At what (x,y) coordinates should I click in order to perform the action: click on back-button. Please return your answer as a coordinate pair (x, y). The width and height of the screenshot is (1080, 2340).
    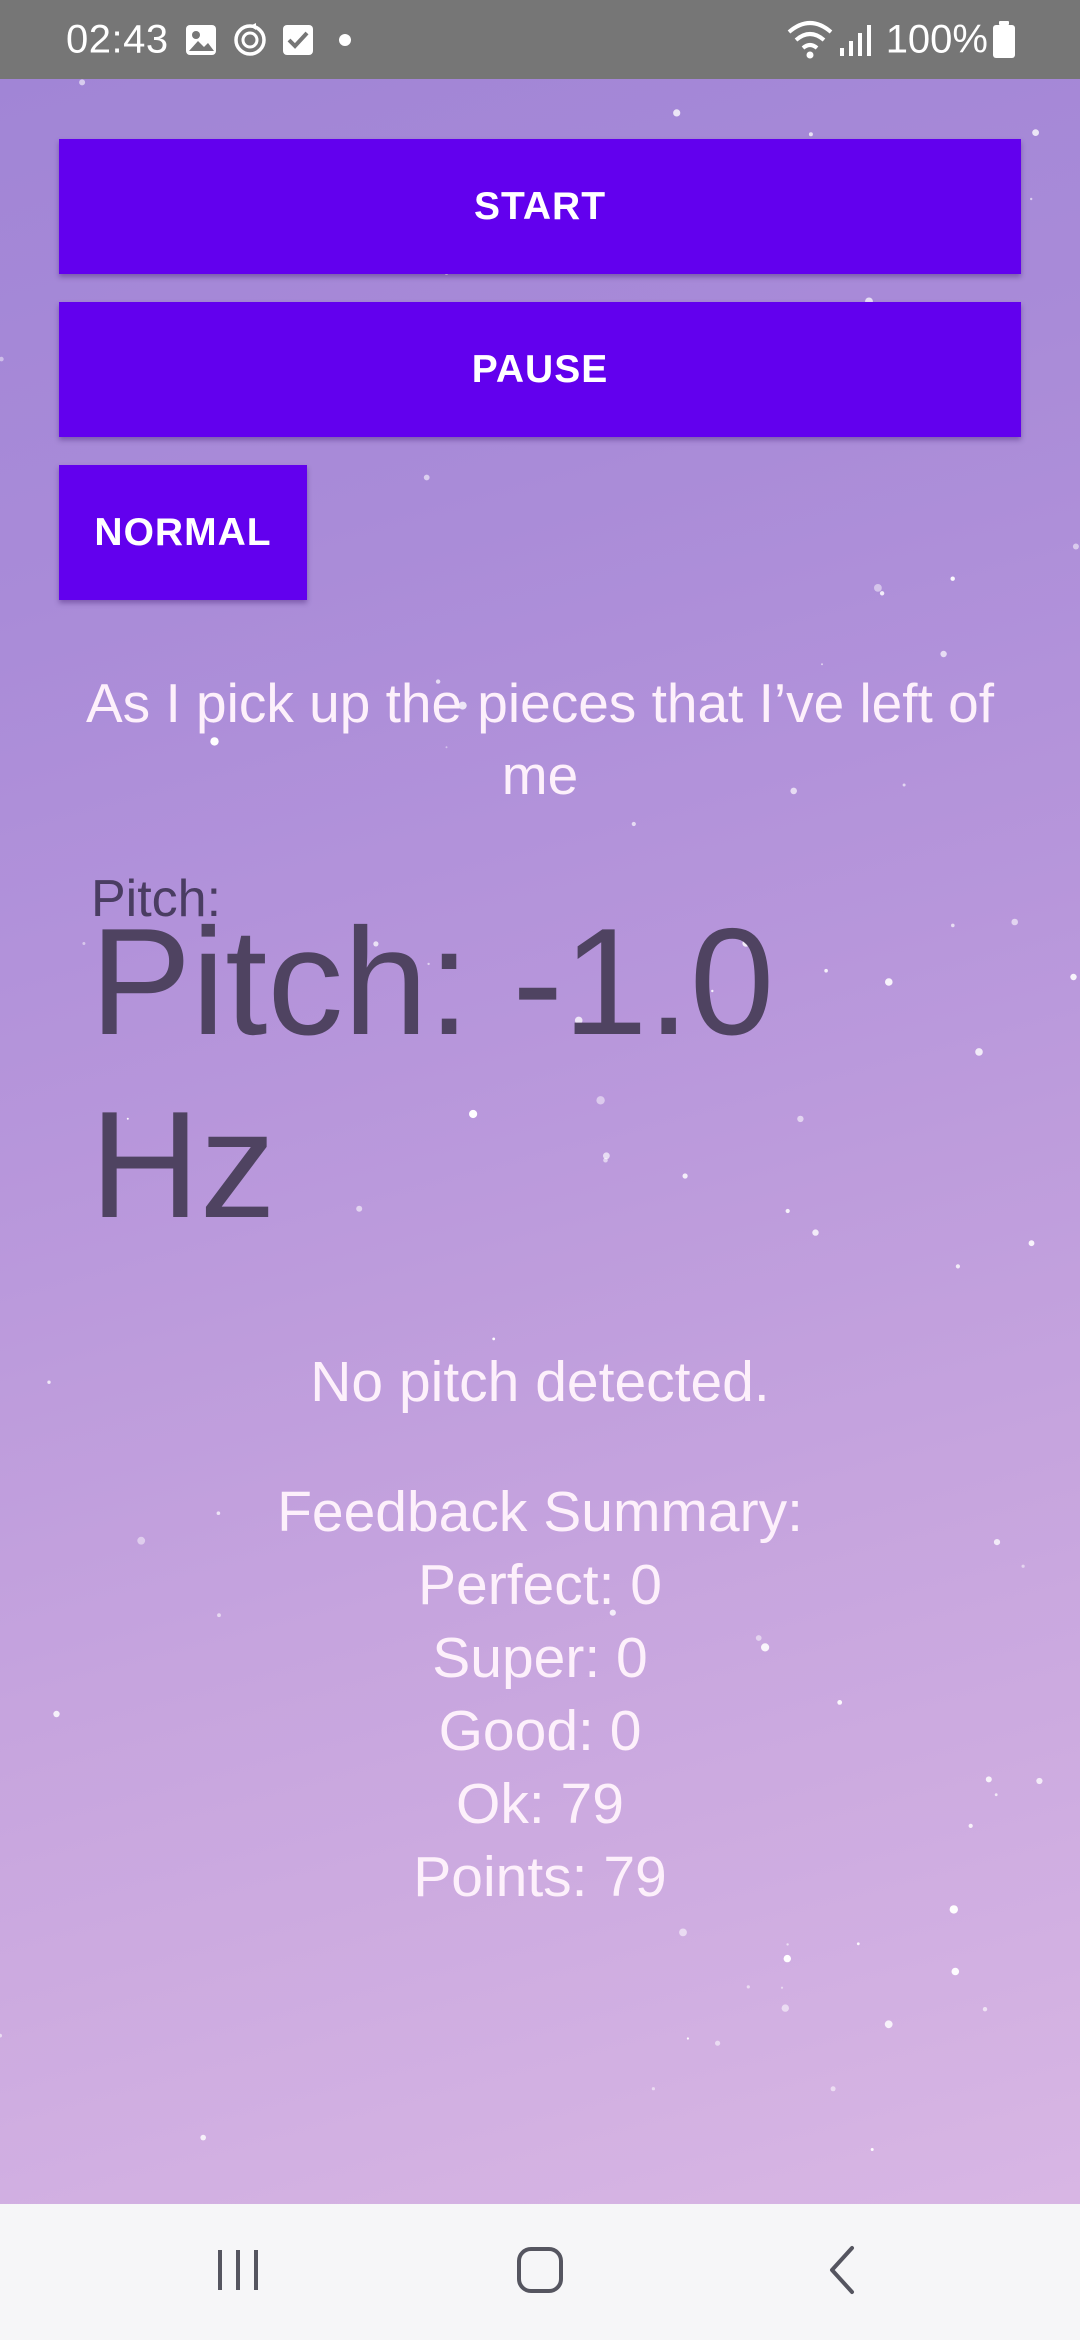
    Looking at the image, I should click on (842, 2272).